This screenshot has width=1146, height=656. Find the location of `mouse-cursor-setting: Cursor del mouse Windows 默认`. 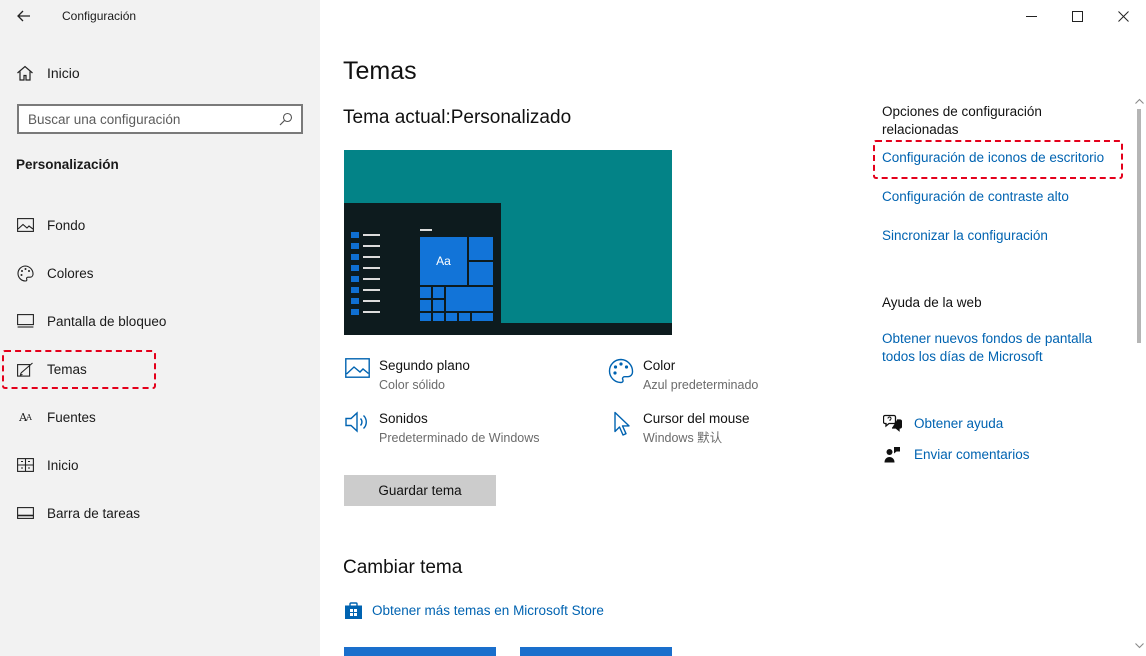

mouse-cursor-setting: Cursor del mouse Windows 默认 is located at coordinates (678, 429).